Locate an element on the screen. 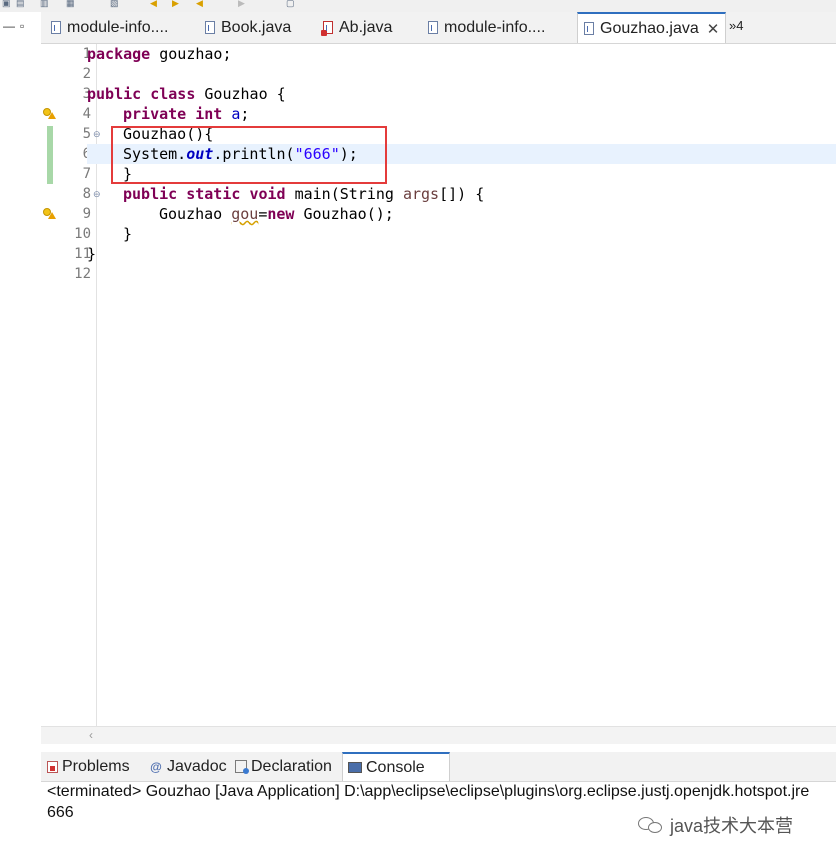 The image size is (836, 863). line-number: 4 is located at coordinates (86, 114).